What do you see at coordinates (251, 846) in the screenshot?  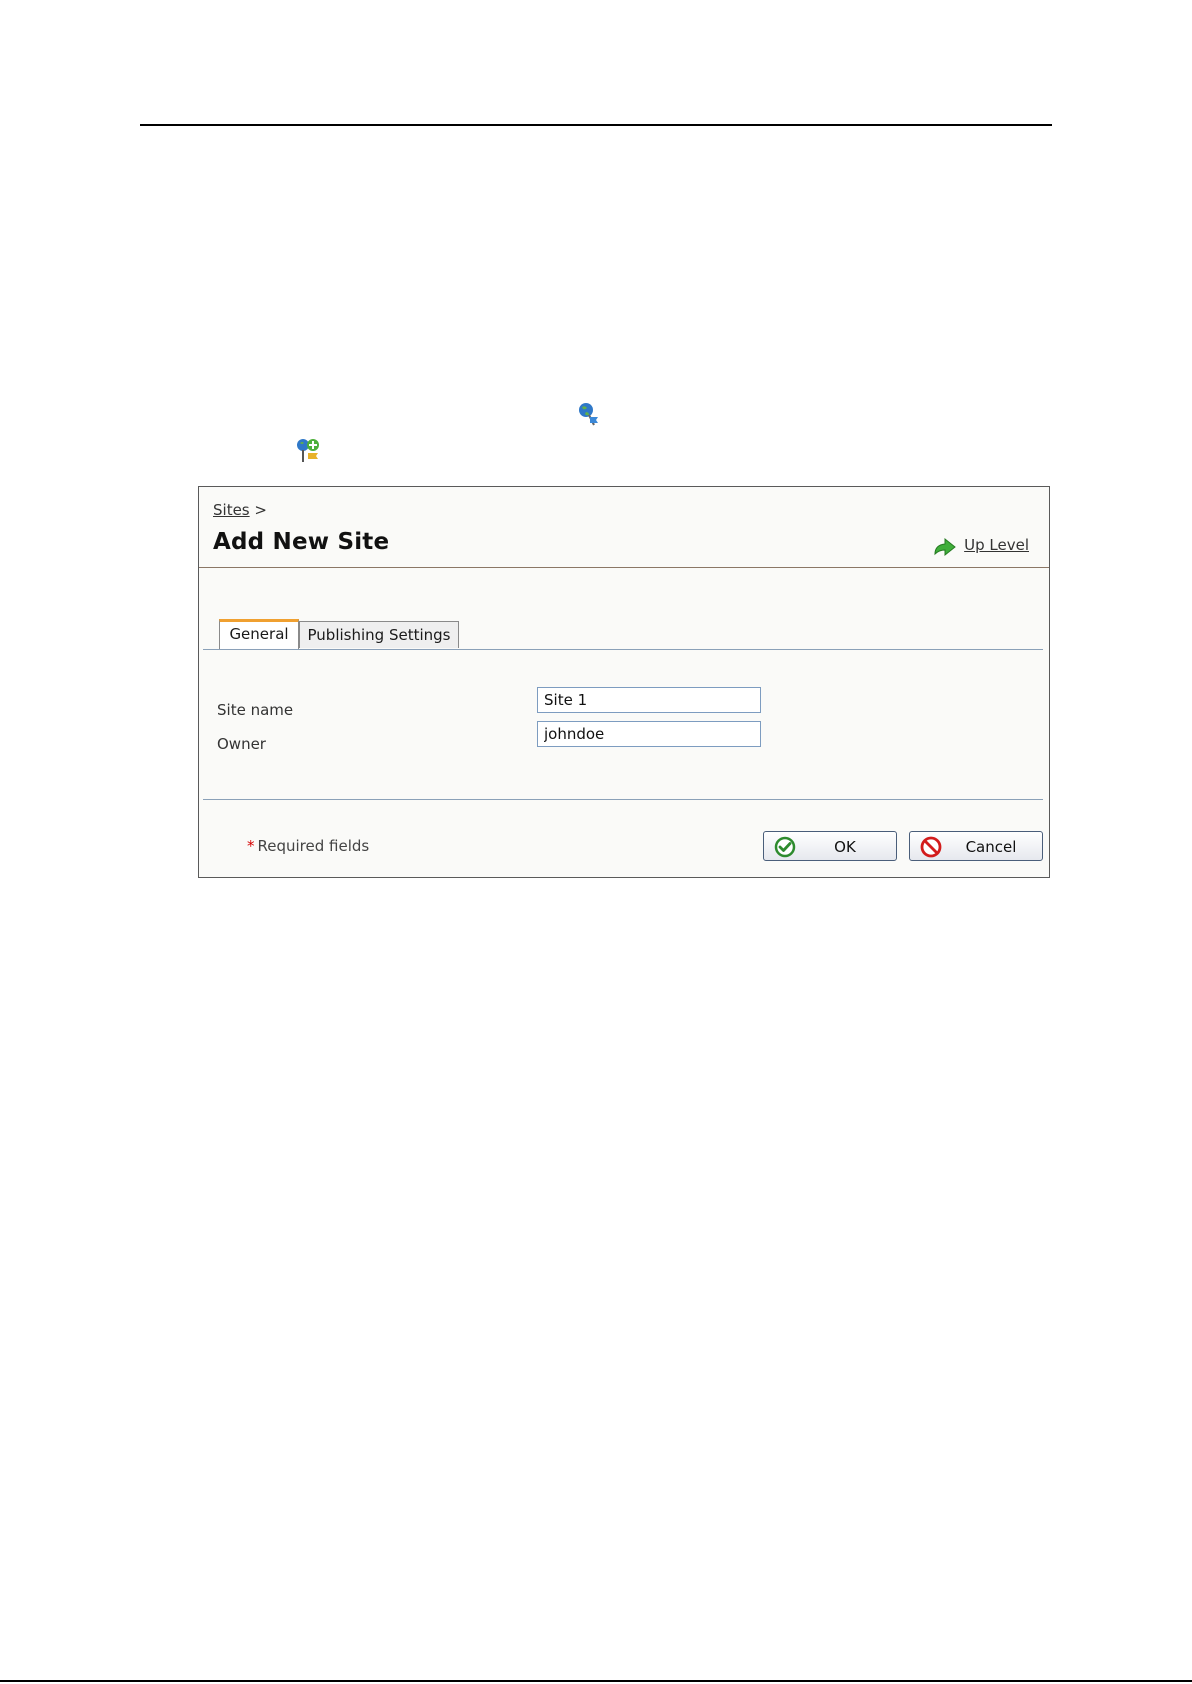 I see `required-star: *` at bounding box center [251, 846].